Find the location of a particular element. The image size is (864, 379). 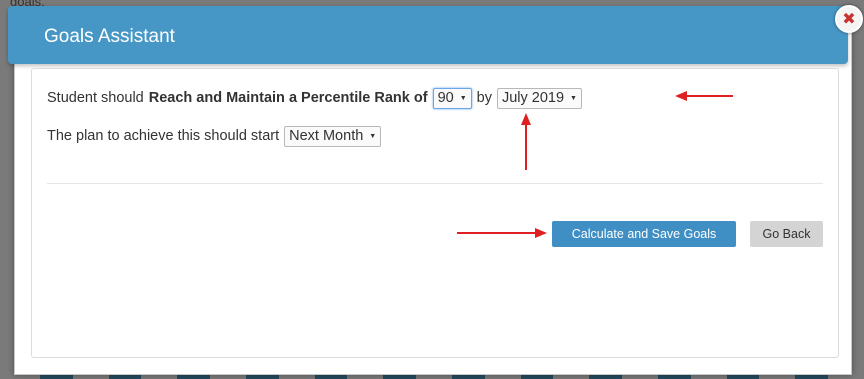

goal-prefix: Student should is located at coordinates (95, 98).